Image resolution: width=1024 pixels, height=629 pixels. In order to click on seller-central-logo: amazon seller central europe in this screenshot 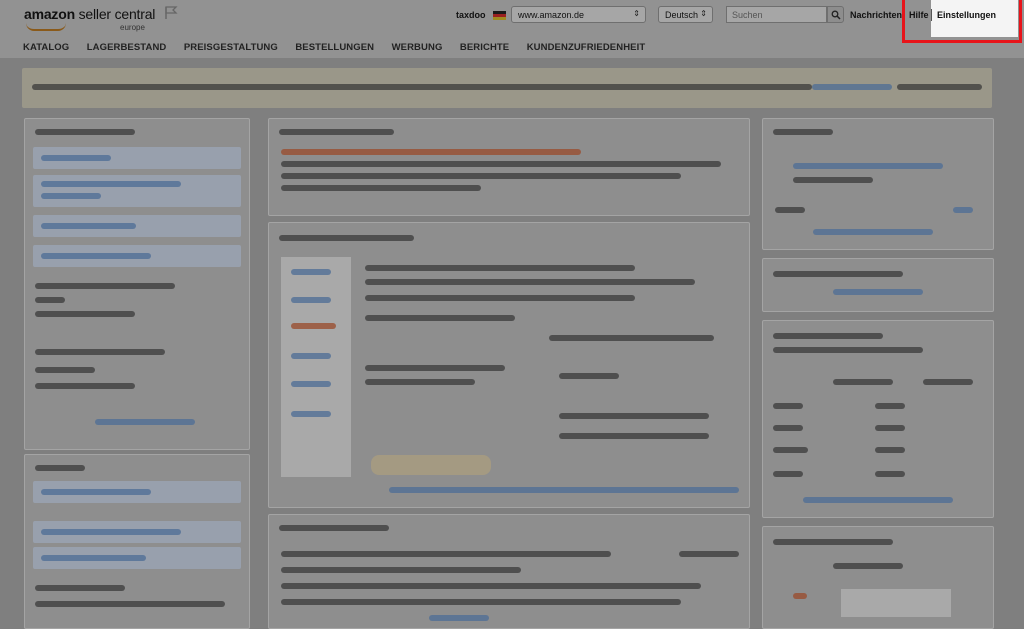, I will do `click(90, 19)`.